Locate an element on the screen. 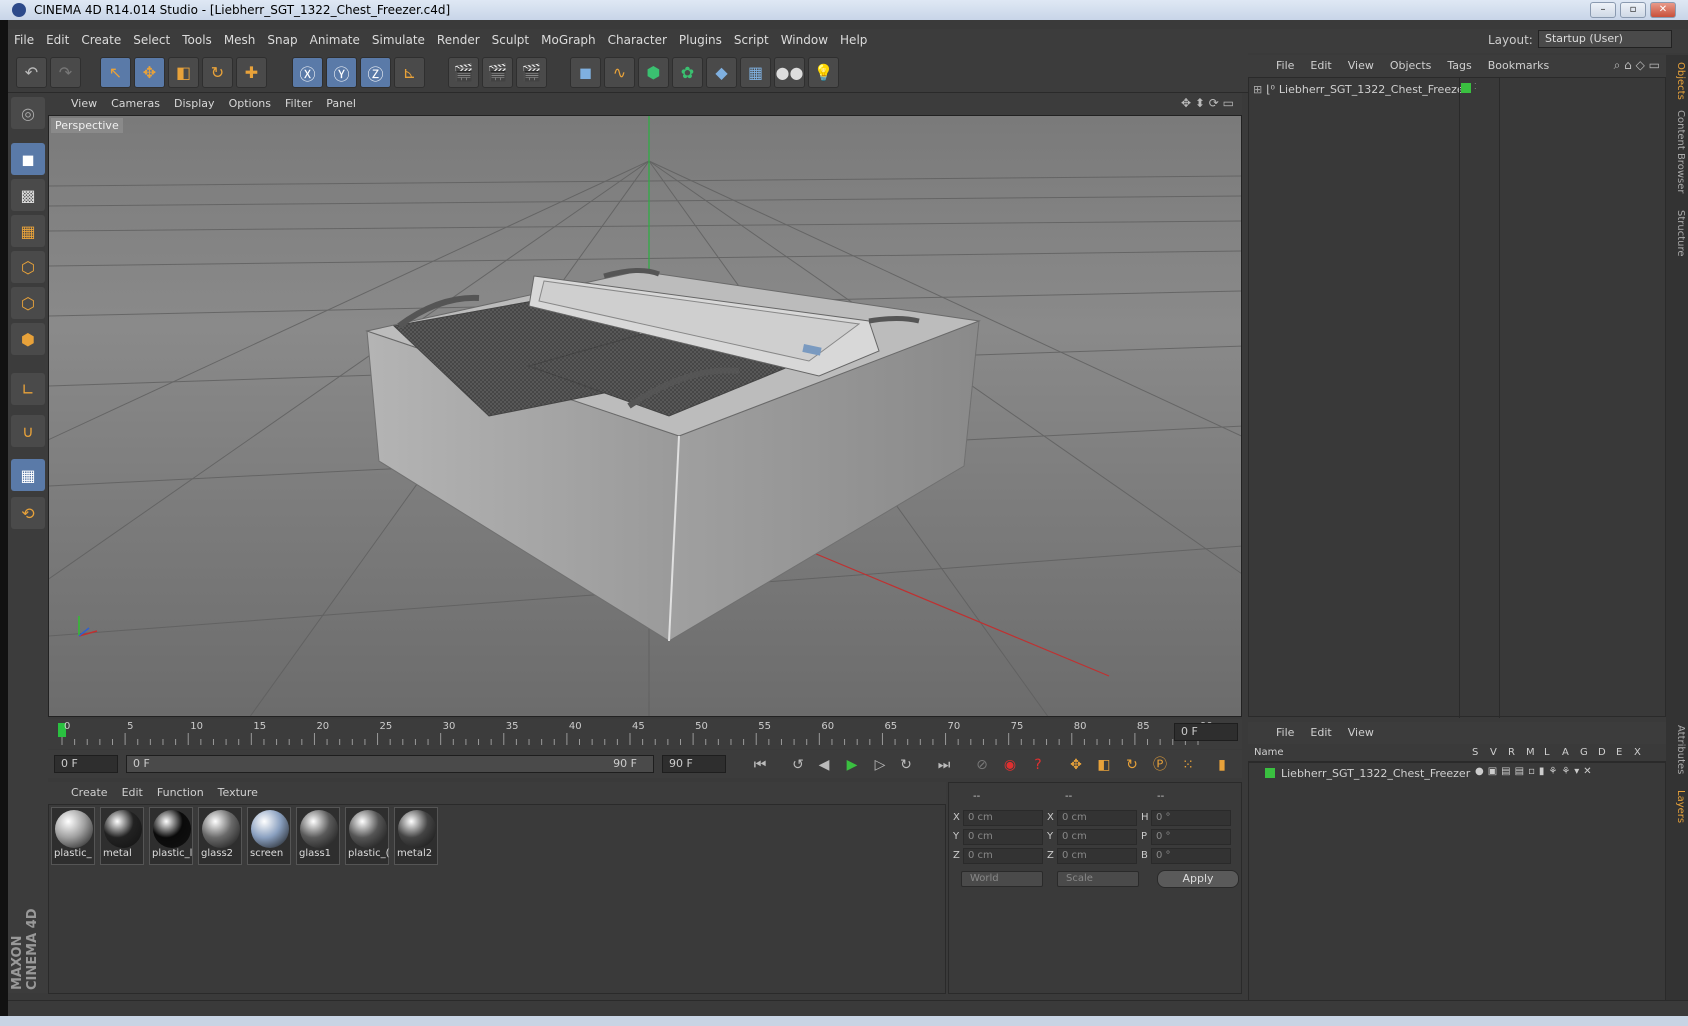 The width and height of the screenshot is (1688, 1026). axis-mode-icon: ∟ is located at coordinates (28, 389).